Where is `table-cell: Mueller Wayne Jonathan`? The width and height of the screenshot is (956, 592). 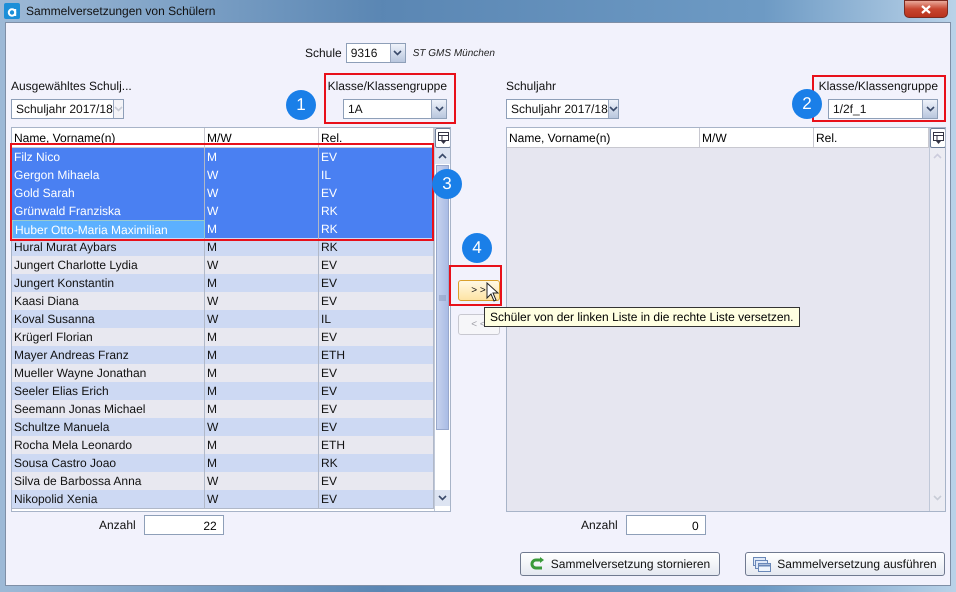
table-cell: Mueller Wayne Jonathan is located at coordinates (108, 373).